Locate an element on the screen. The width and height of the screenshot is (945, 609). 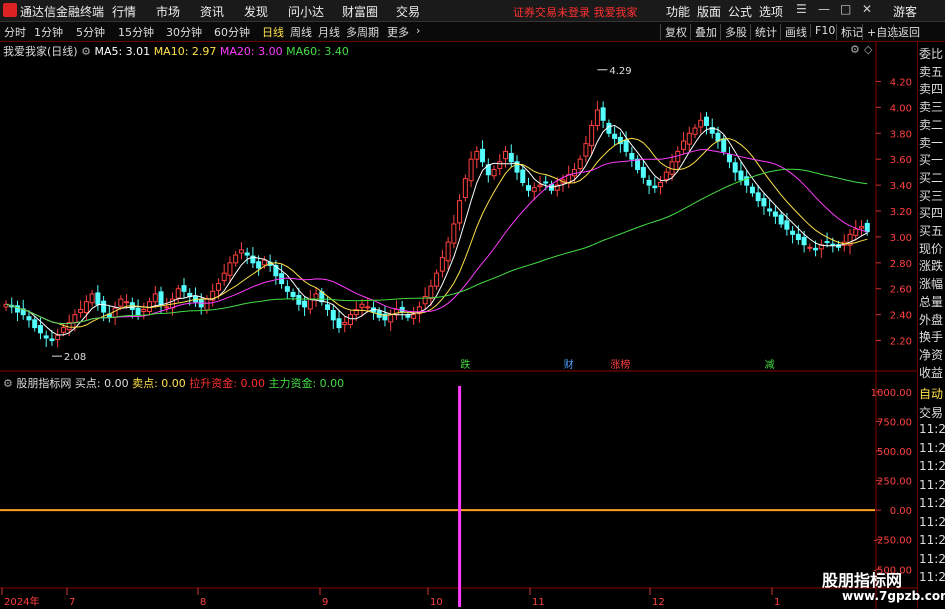
menu-layout: 版面 is located at coordinates (709, 11).